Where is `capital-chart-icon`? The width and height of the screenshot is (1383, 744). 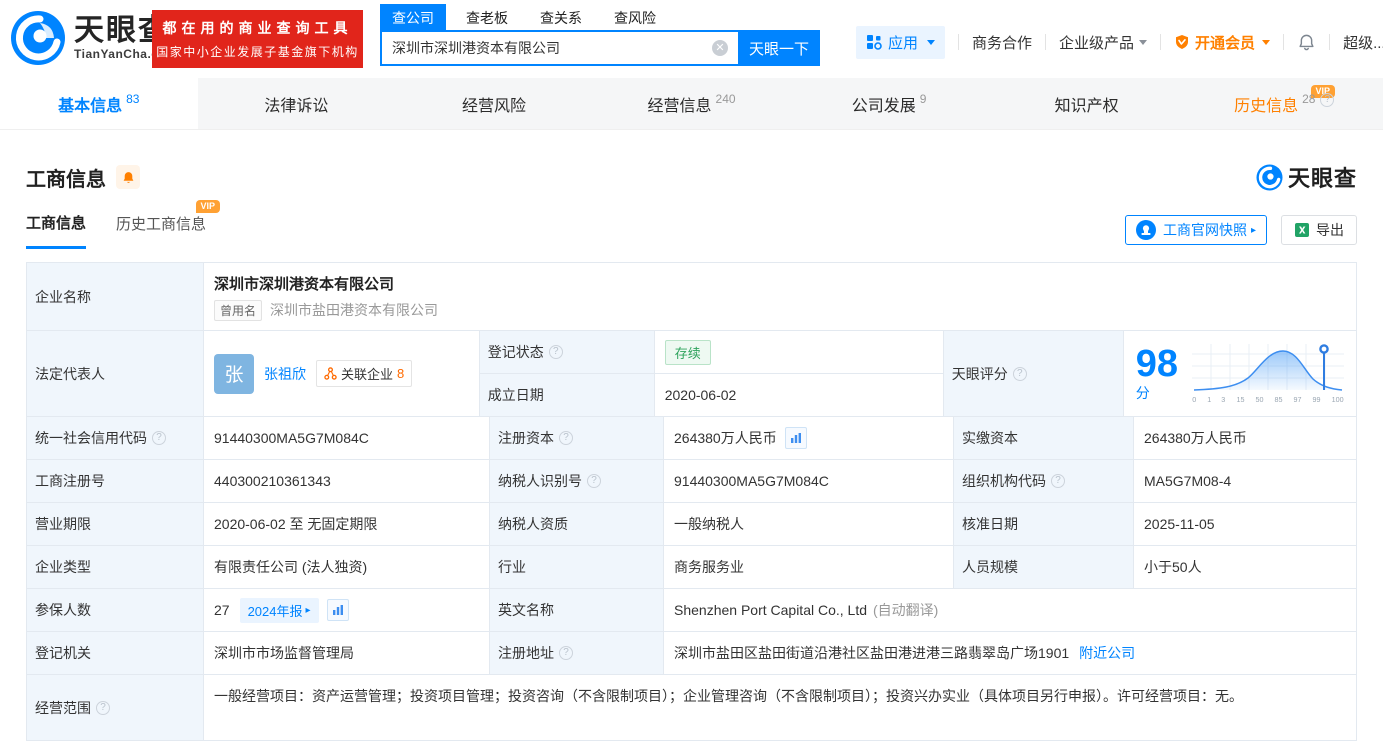
capital-chart-icon is located at coordinates (795, 438).